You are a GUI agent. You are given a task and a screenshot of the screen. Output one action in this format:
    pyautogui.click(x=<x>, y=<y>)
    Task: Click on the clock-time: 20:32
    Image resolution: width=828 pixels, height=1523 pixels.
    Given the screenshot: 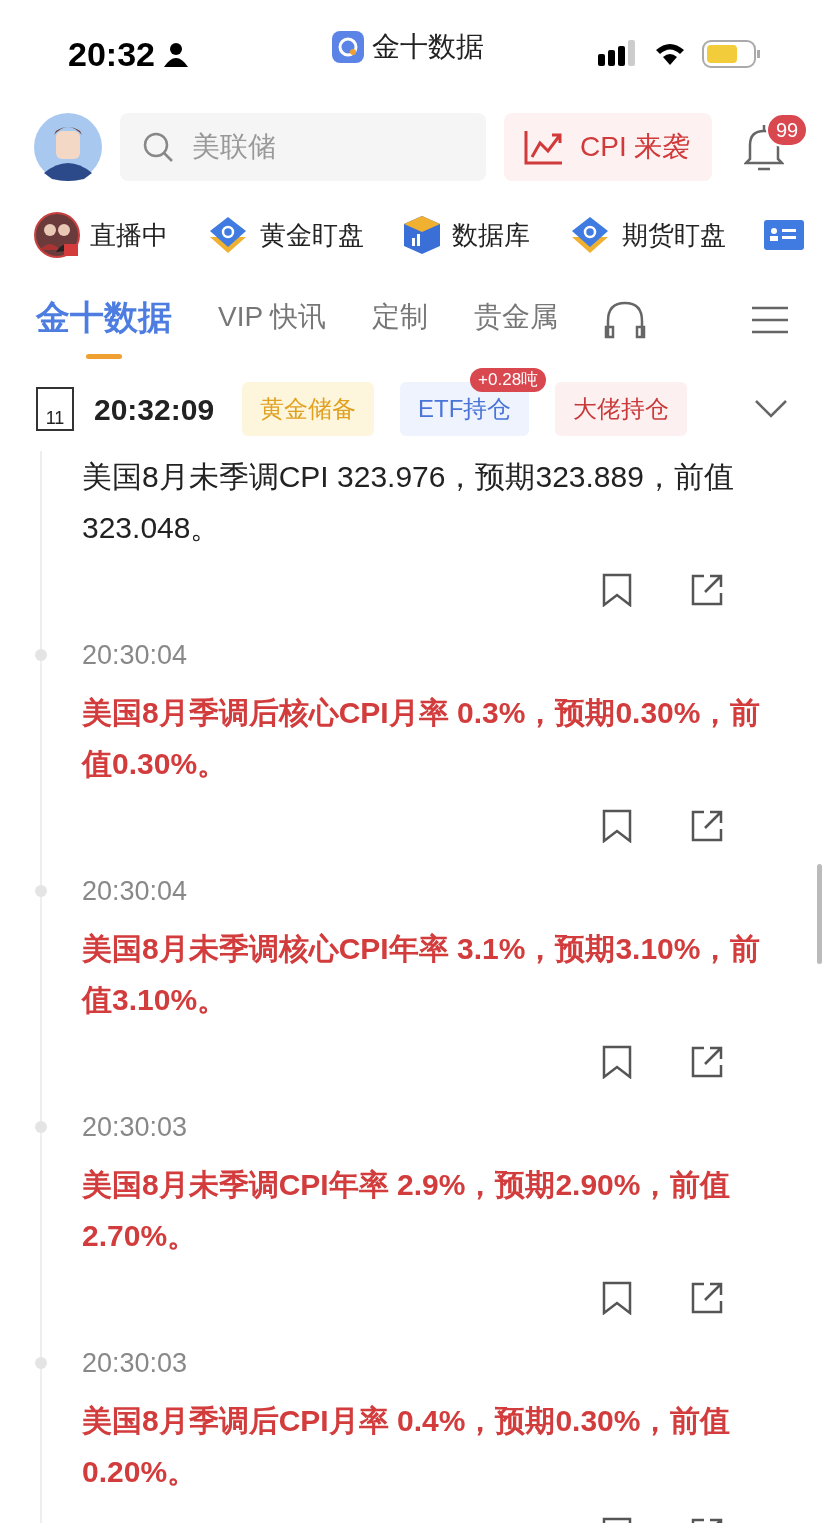 What is the action you would take?
    pyautogui.click(x=111, y=54)
    